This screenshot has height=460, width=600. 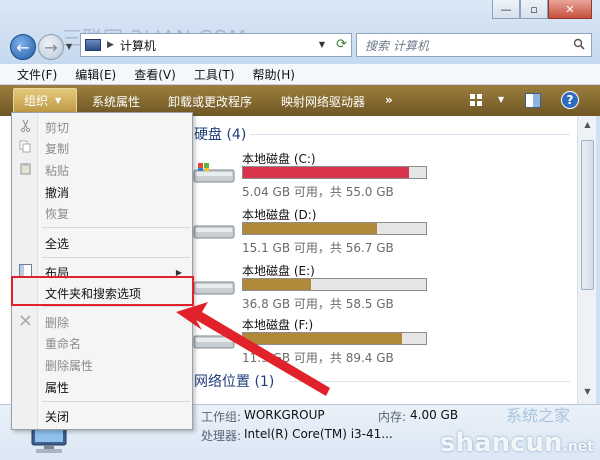 I want to click on menu-file: 文件(F), so click(x=37, y=74).